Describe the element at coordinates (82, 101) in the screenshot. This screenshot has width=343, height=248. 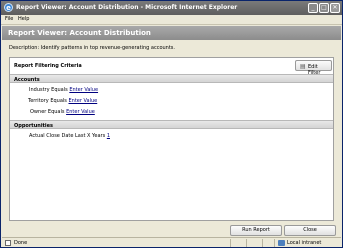
I see `territory-value-link: Enter Value` at that location.